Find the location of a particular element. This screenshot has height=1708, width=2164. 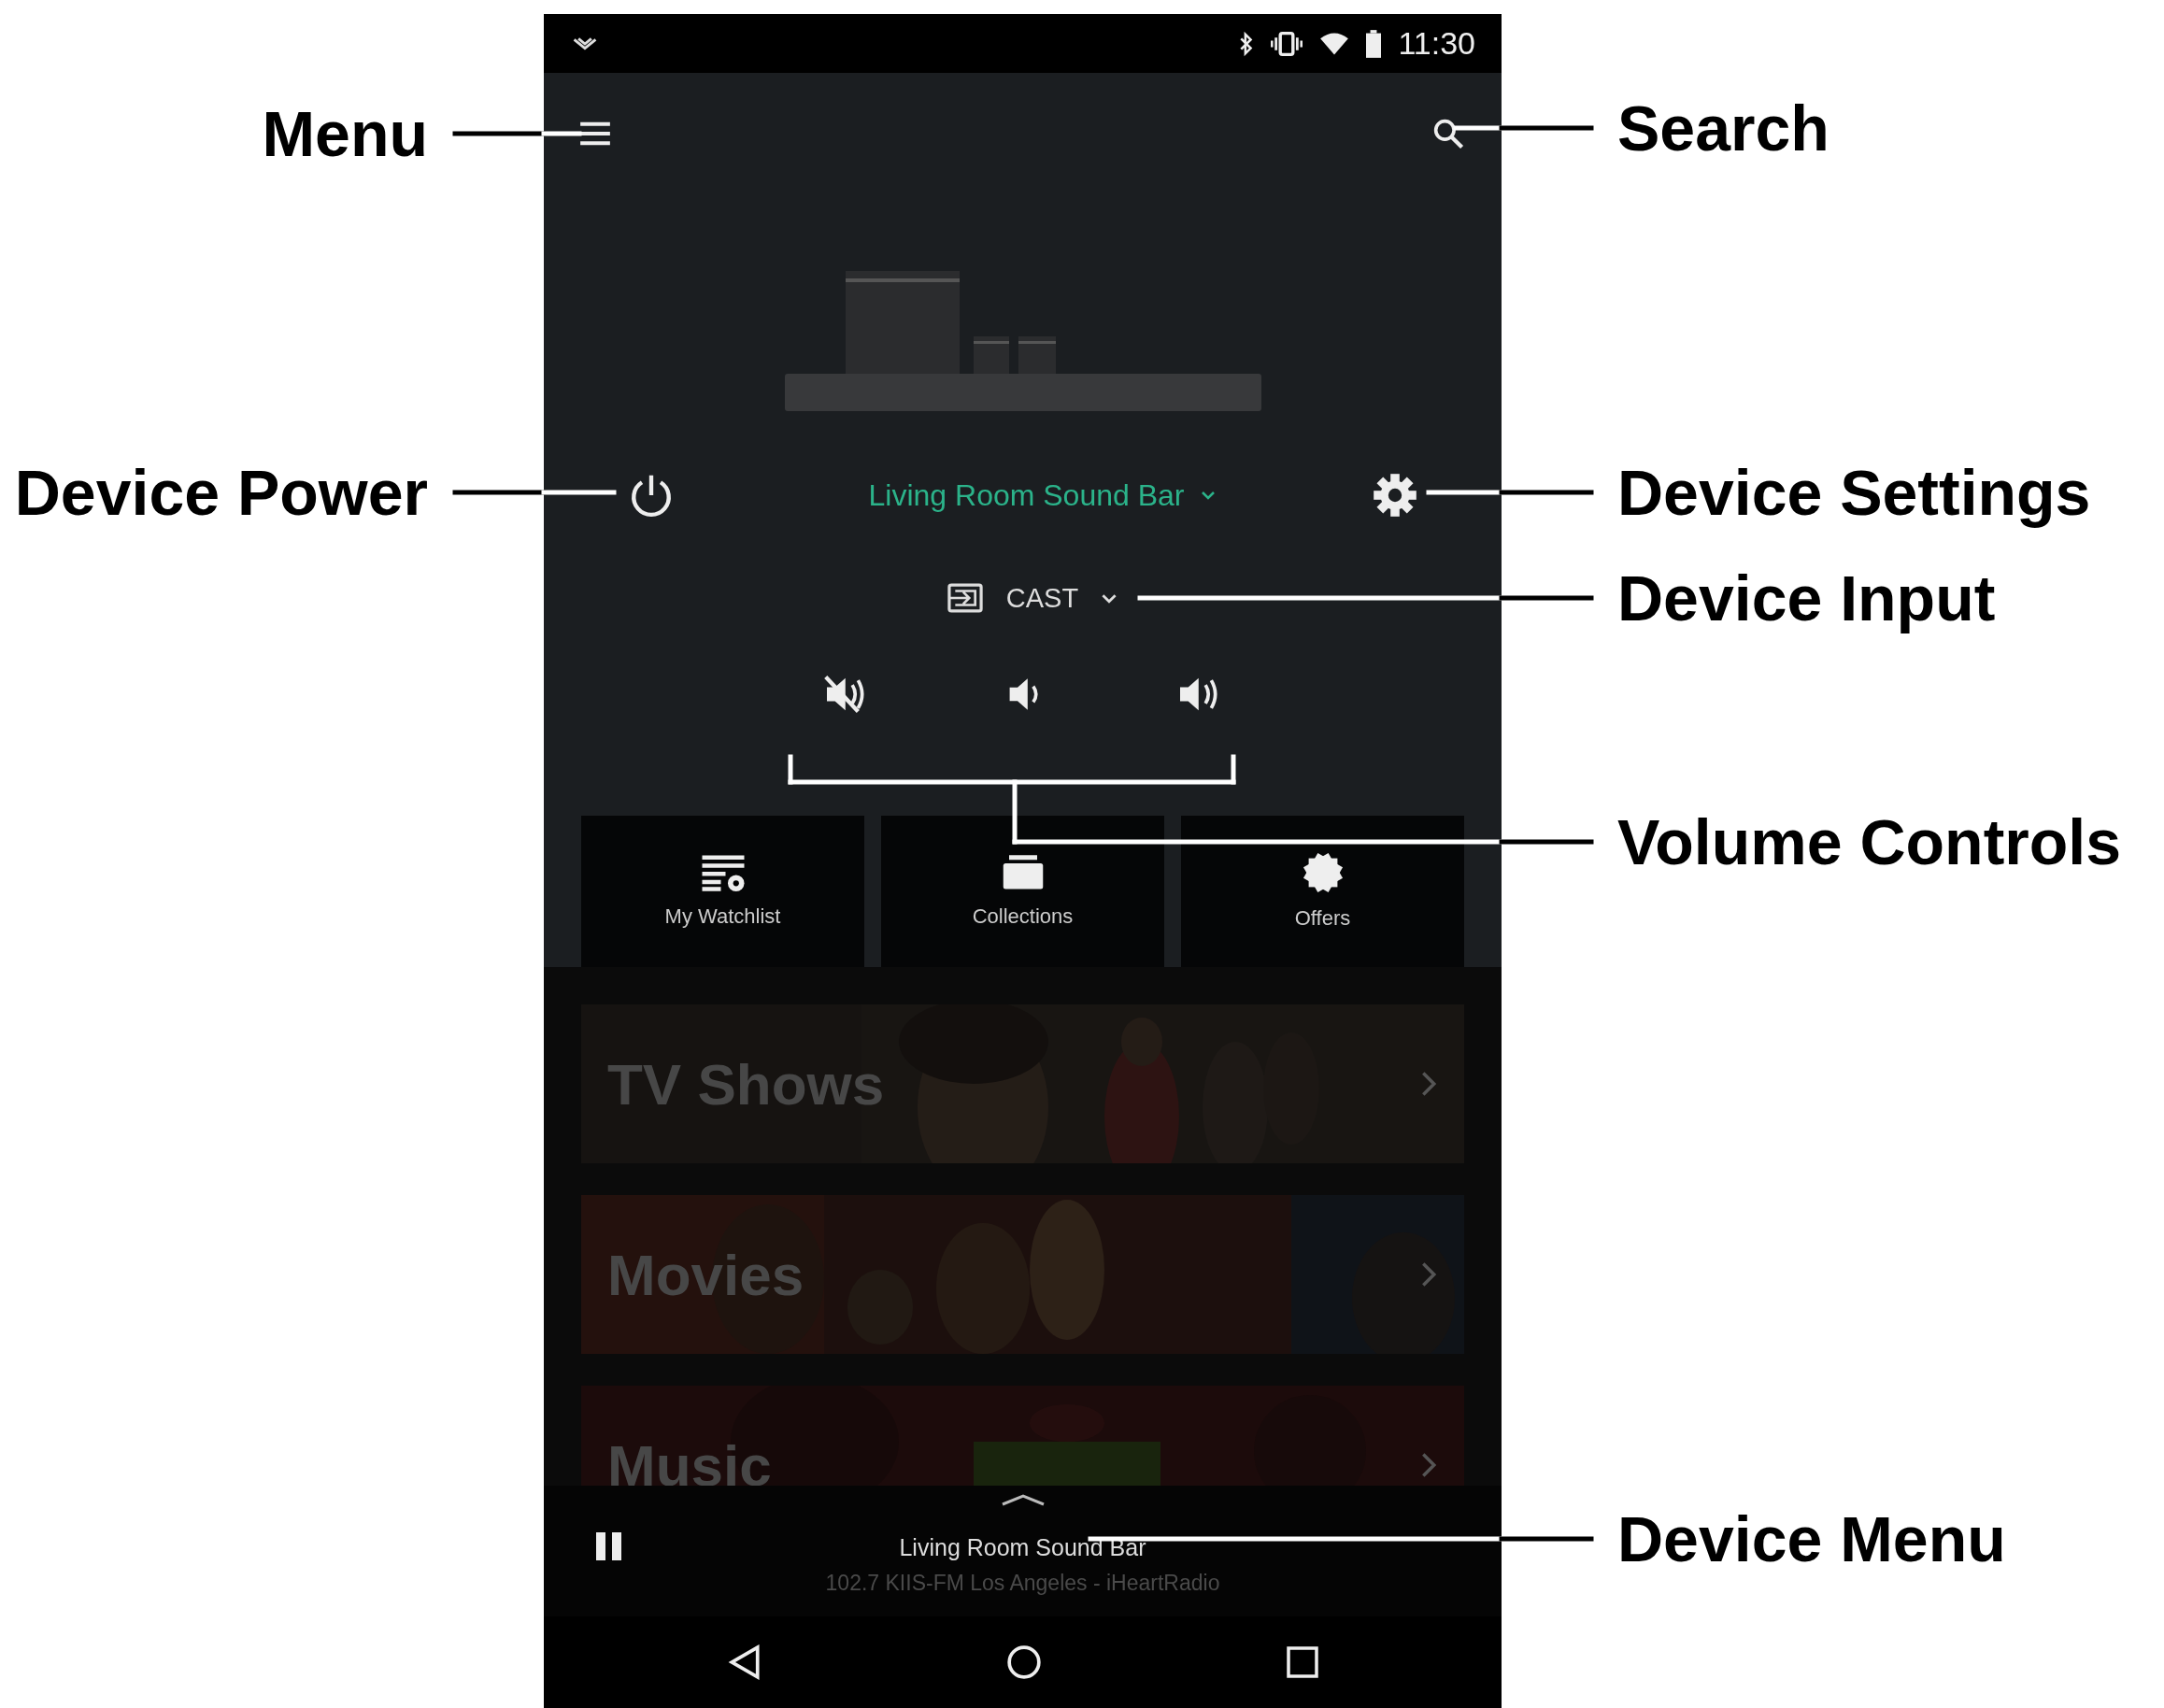

vibrate-icon is located at coordinates (1287, 44).